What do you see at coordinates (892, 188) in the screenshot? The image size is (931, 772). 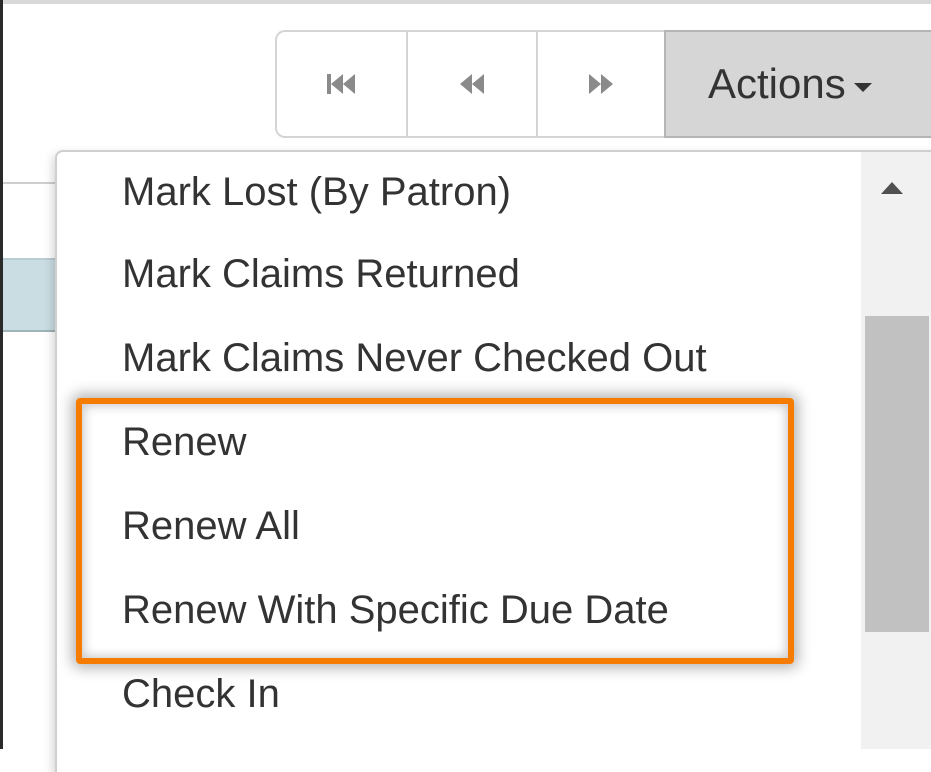 I see `scroll-up-arrow-icon` at bounding box center [892, 188].